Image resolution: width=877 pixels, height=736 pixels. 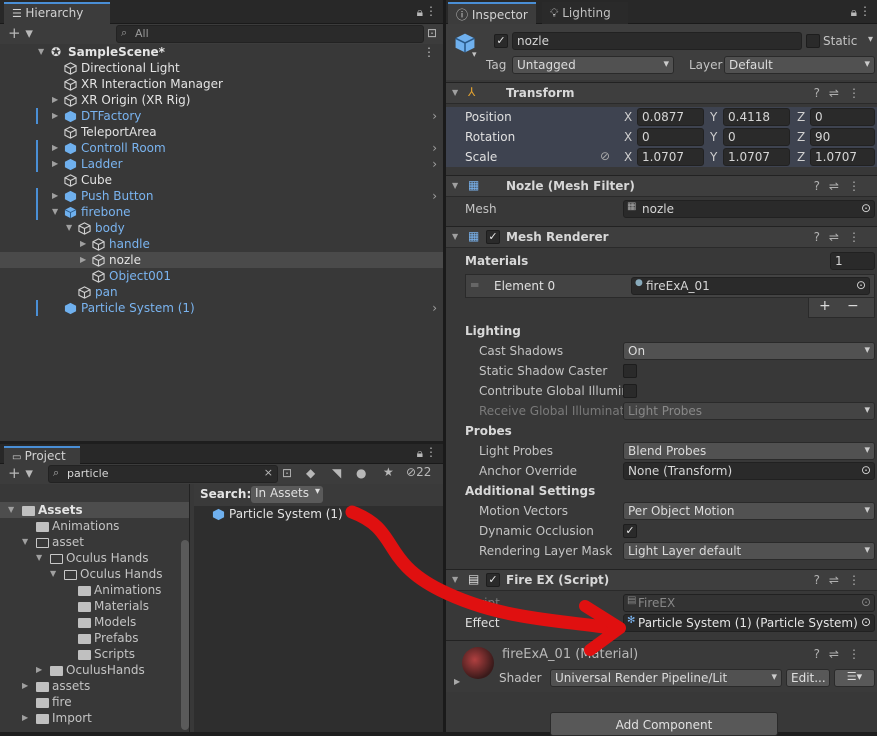 What do you see at coordinates (749, 511) in the screenshot?
I see `motion-vectors-dropdown: Per Object Motion` at bounding box center [749, 511].